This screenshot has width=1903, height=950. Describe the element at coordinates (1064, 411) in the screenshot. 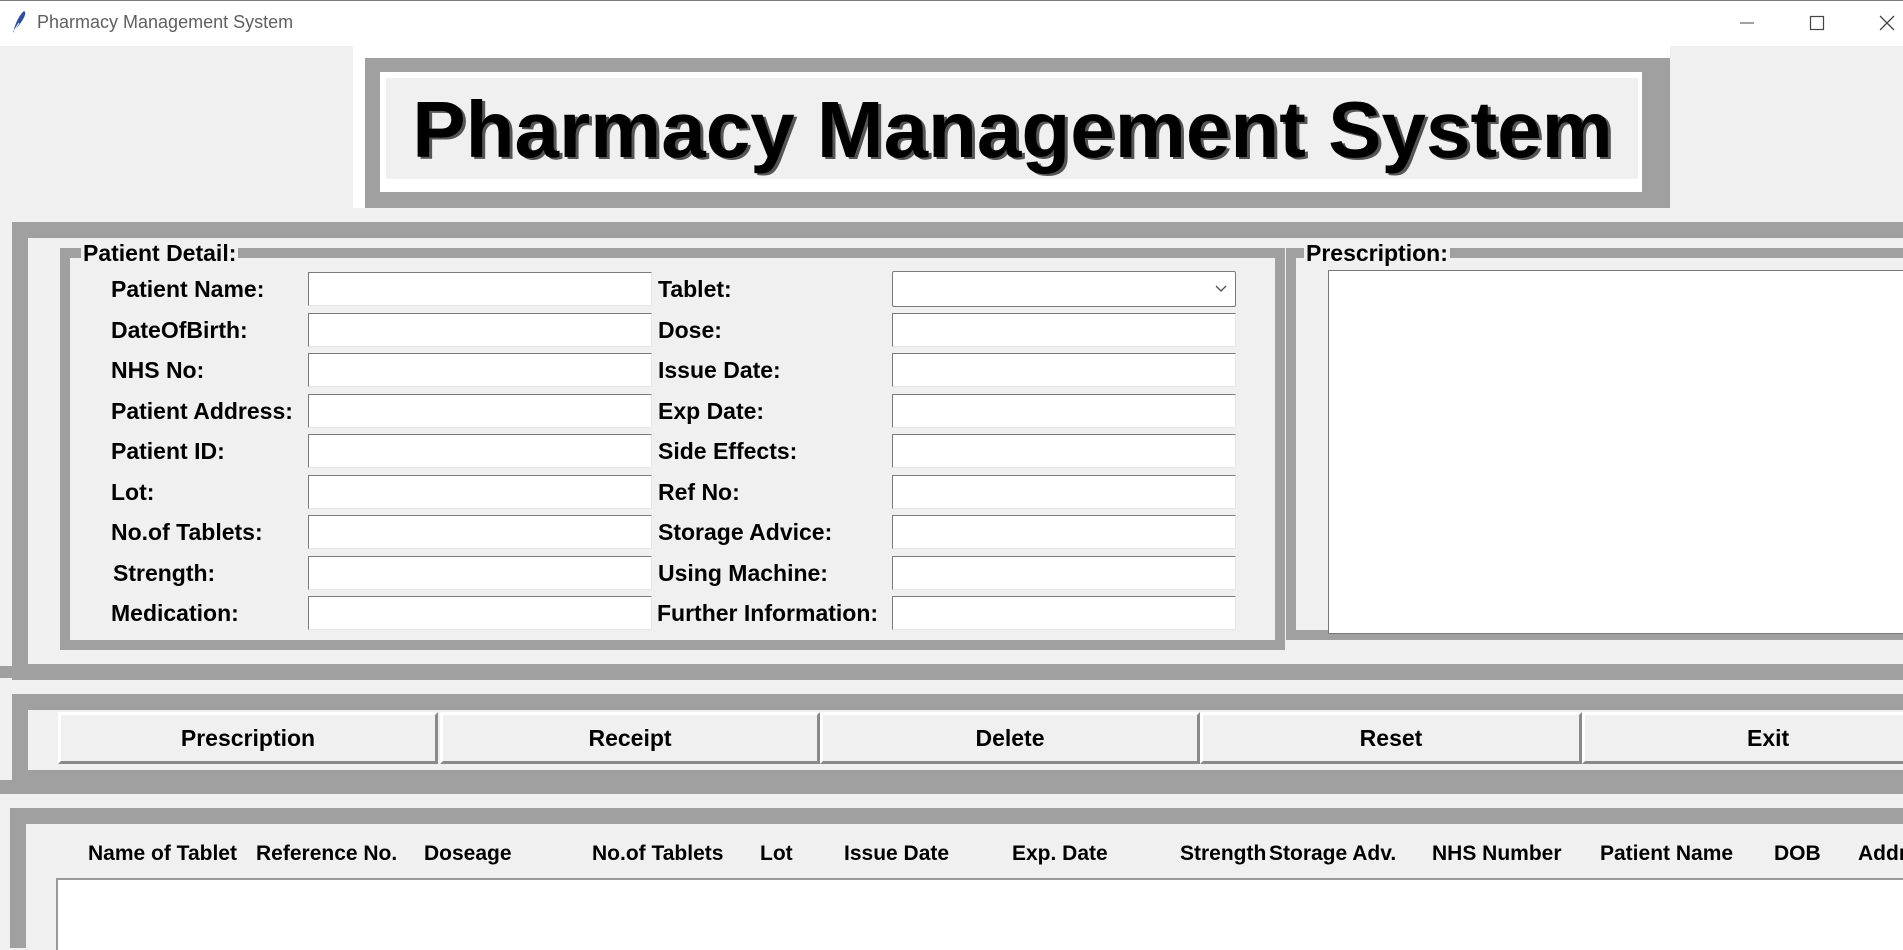

I see `exp-date-input` at that location.